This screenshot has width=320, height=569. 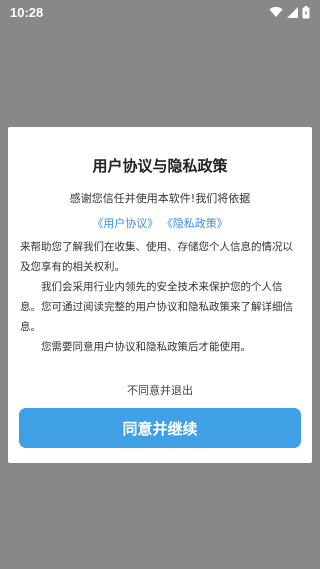 What do you see at coordinates (160, 166) in the screenshot?
I see `dialog-title: 用户协议与隐私政策` at bounding box center [160, 166].